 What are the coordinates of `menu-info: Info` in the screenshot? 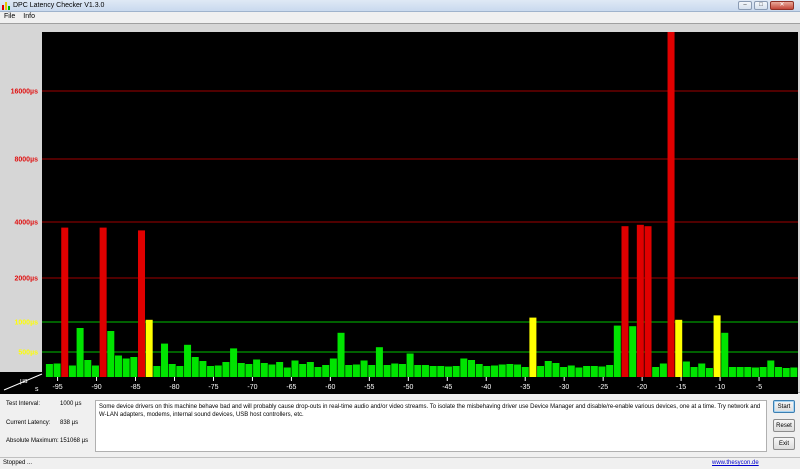 It's located at (29, 17).